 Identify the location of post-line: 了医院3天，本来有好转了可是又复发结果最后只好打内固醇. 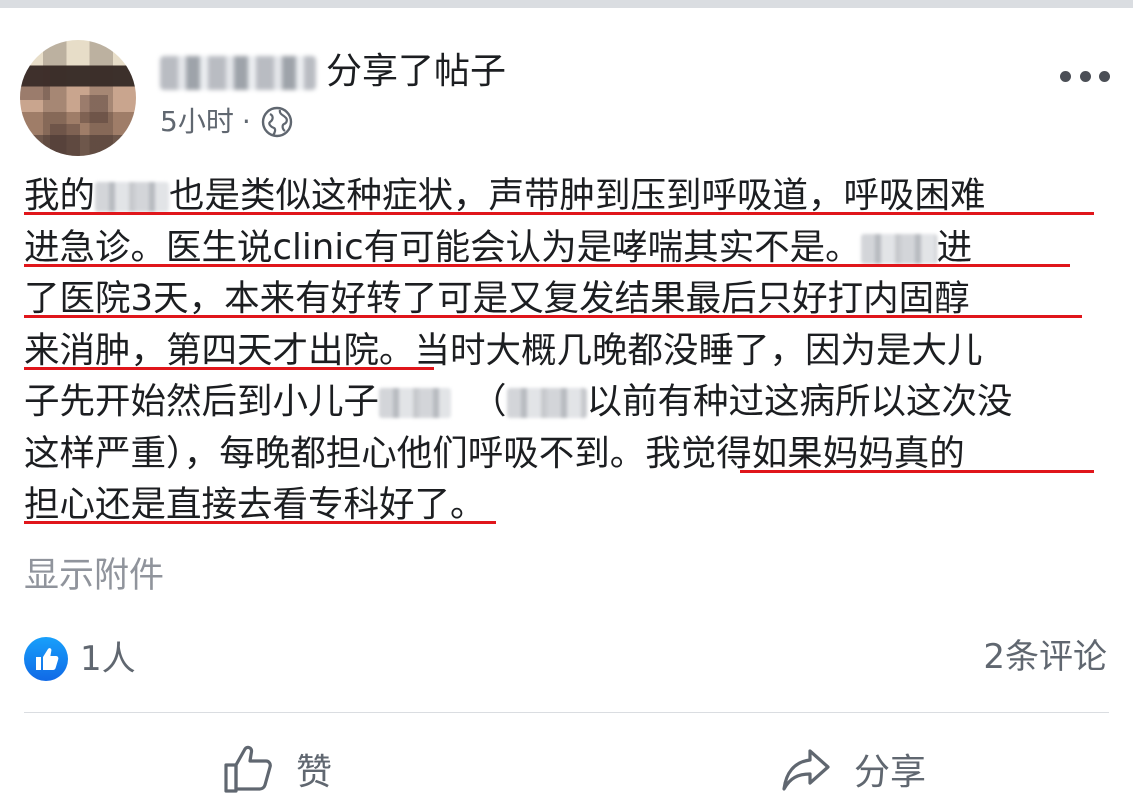
(569, 299).